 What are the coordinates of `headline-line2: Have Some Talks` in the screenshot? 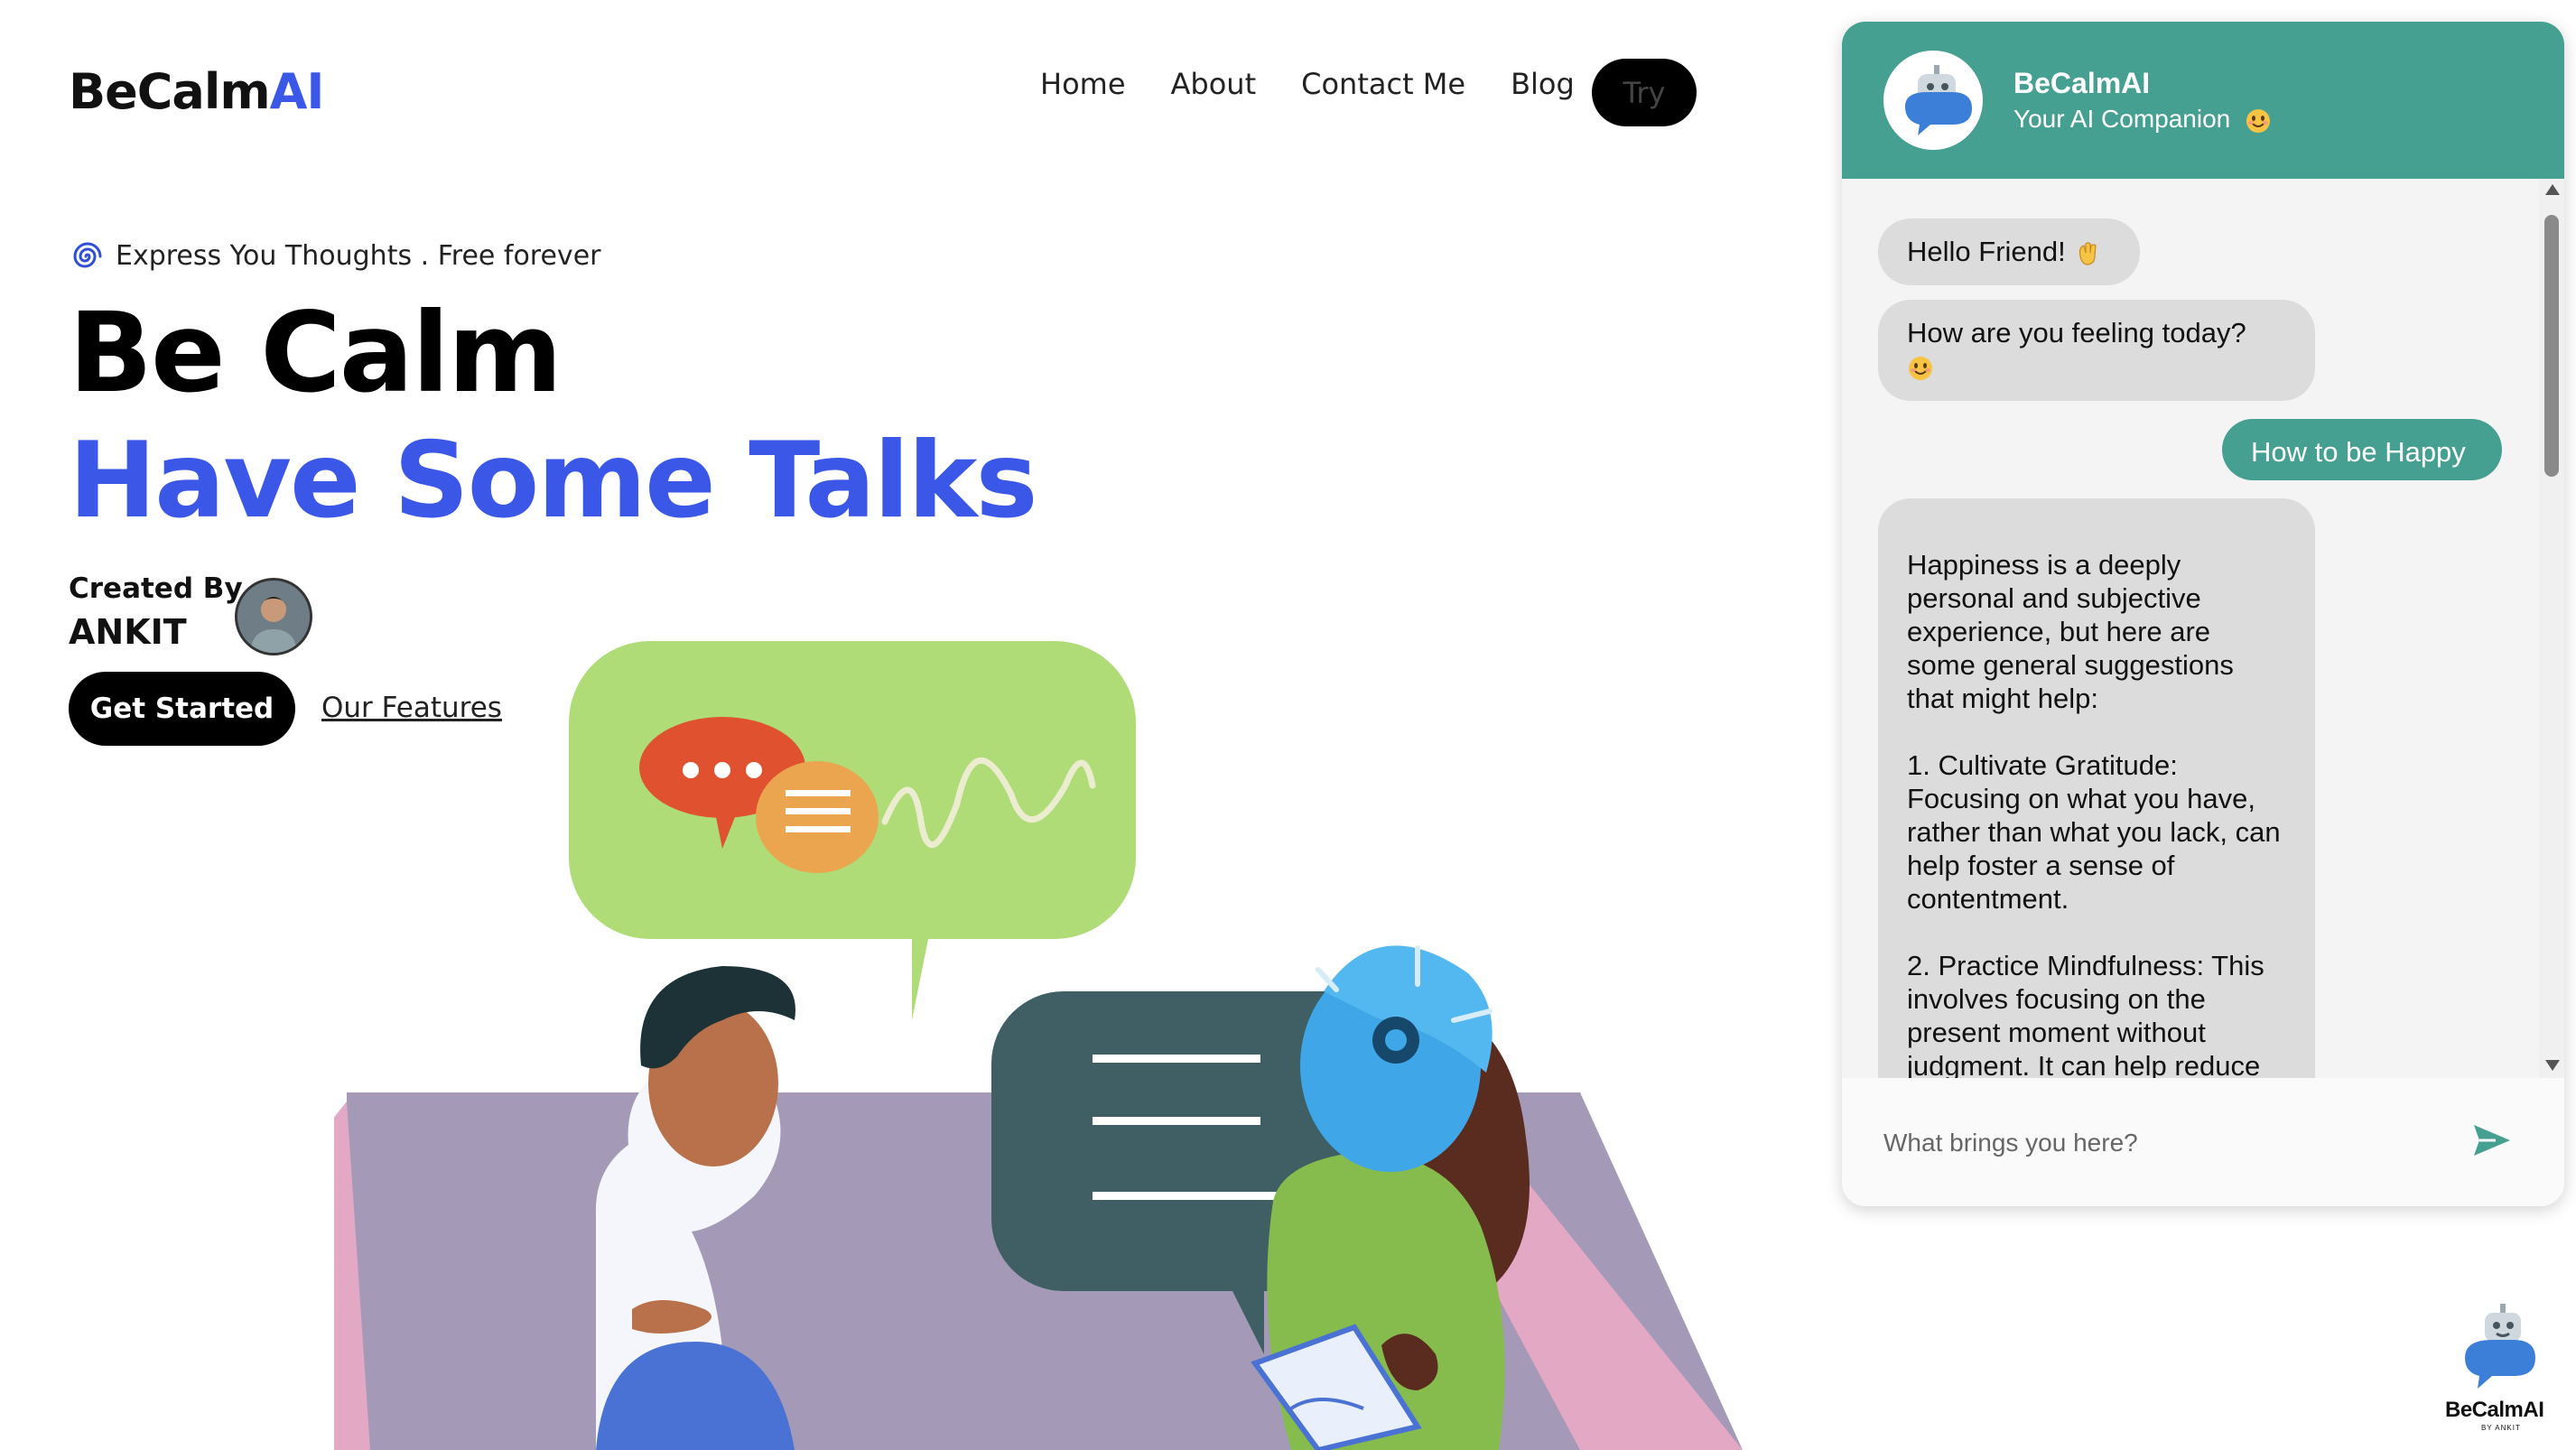 It's located at (553, 481).